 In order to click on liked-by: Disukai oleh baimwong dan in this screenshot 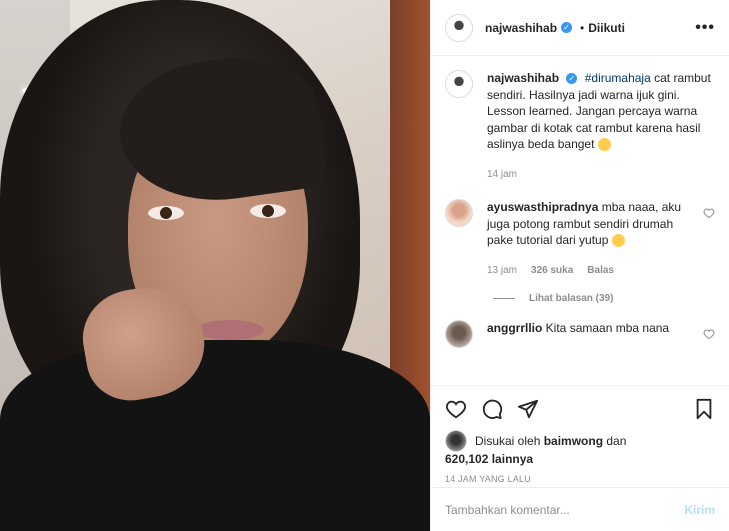, I will do `click(580, 441)`.